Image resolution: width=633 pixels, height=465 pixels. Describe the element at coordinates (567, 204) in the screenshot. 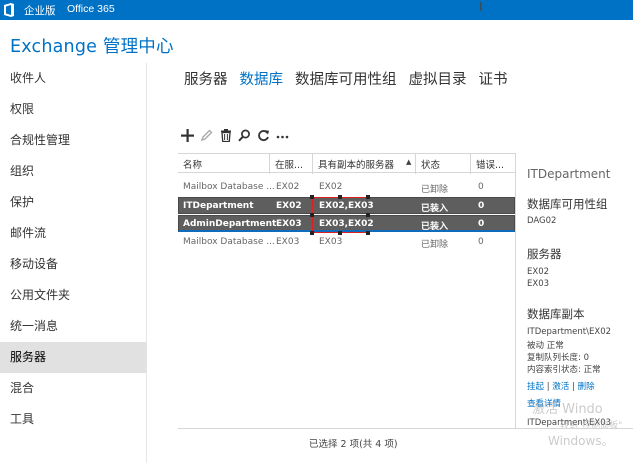

I see `dag-heading: 数据库可用性组` at that location.